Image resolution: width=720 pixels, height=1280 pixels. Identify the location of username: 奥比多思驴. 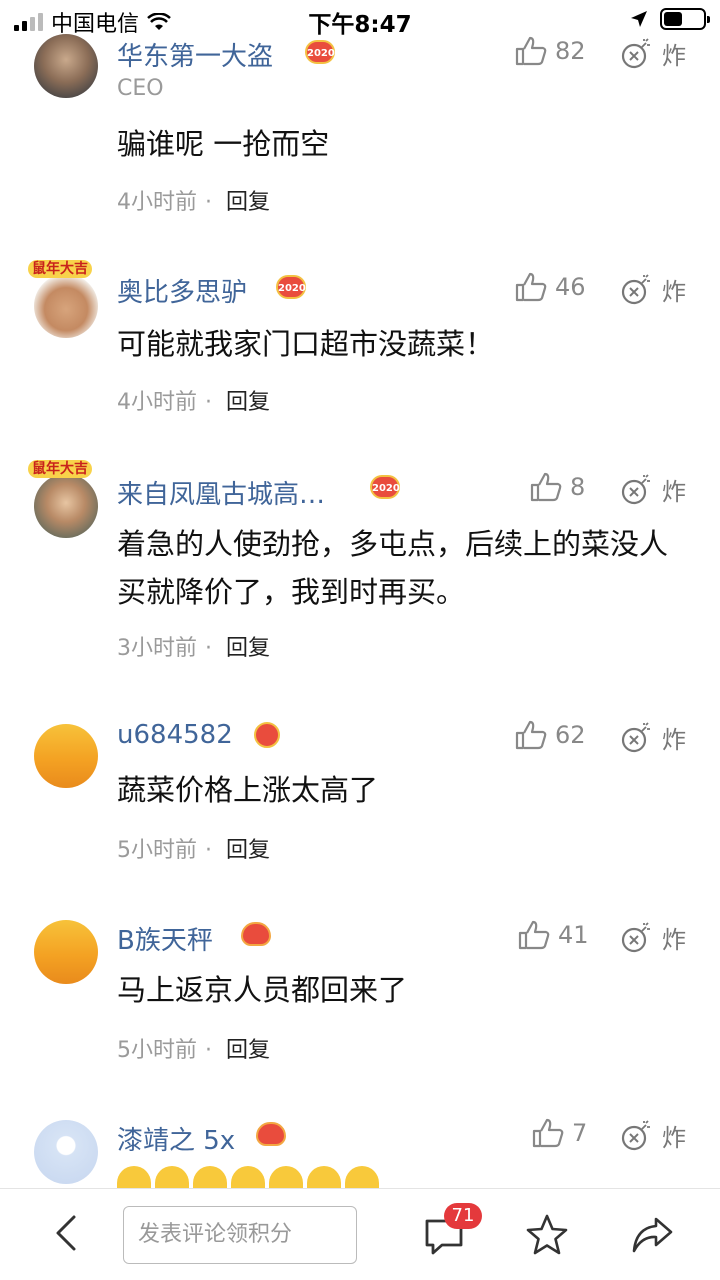
(182, 290).